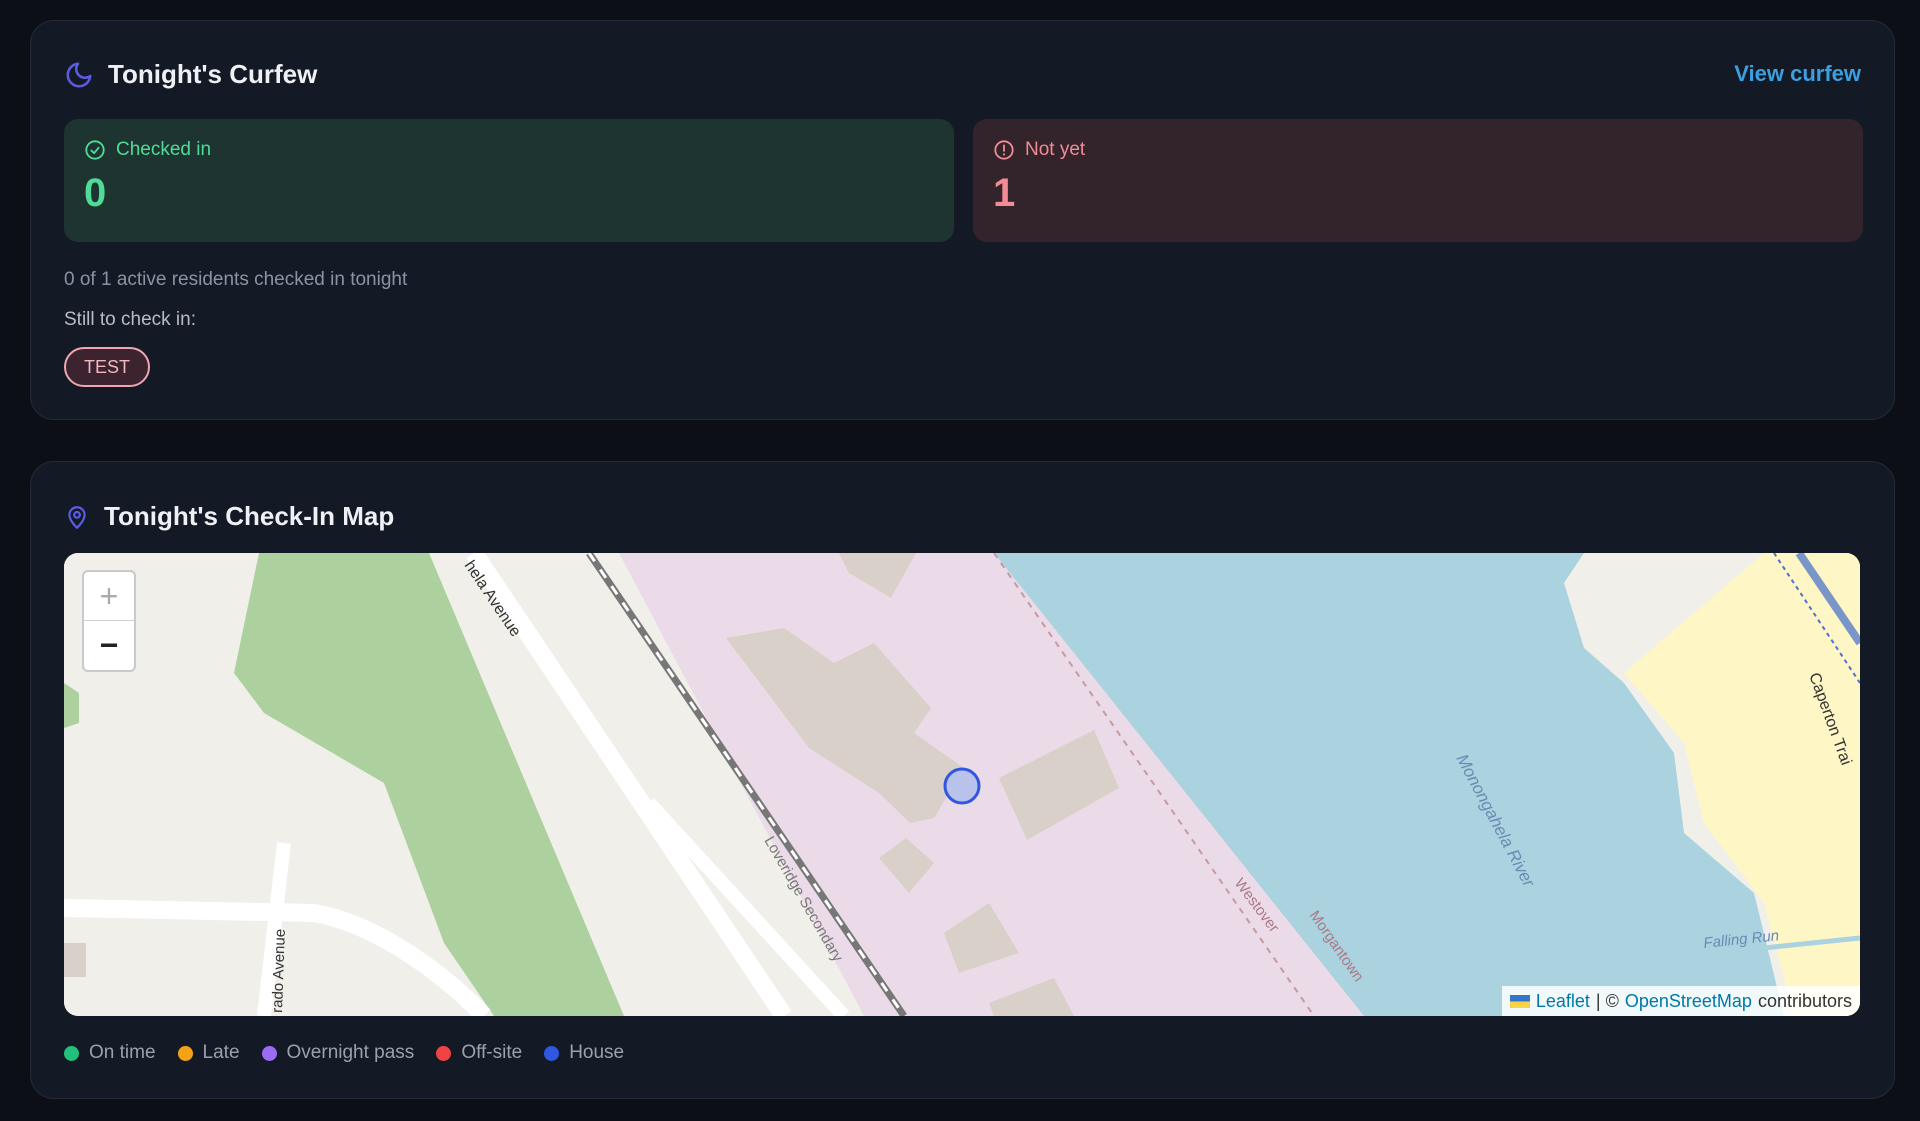 This screenshot has height=1121, width=1920. Describe the element at coordinates (107, 367) in the screenshot. I see `resident-pill: TEST` at that location.